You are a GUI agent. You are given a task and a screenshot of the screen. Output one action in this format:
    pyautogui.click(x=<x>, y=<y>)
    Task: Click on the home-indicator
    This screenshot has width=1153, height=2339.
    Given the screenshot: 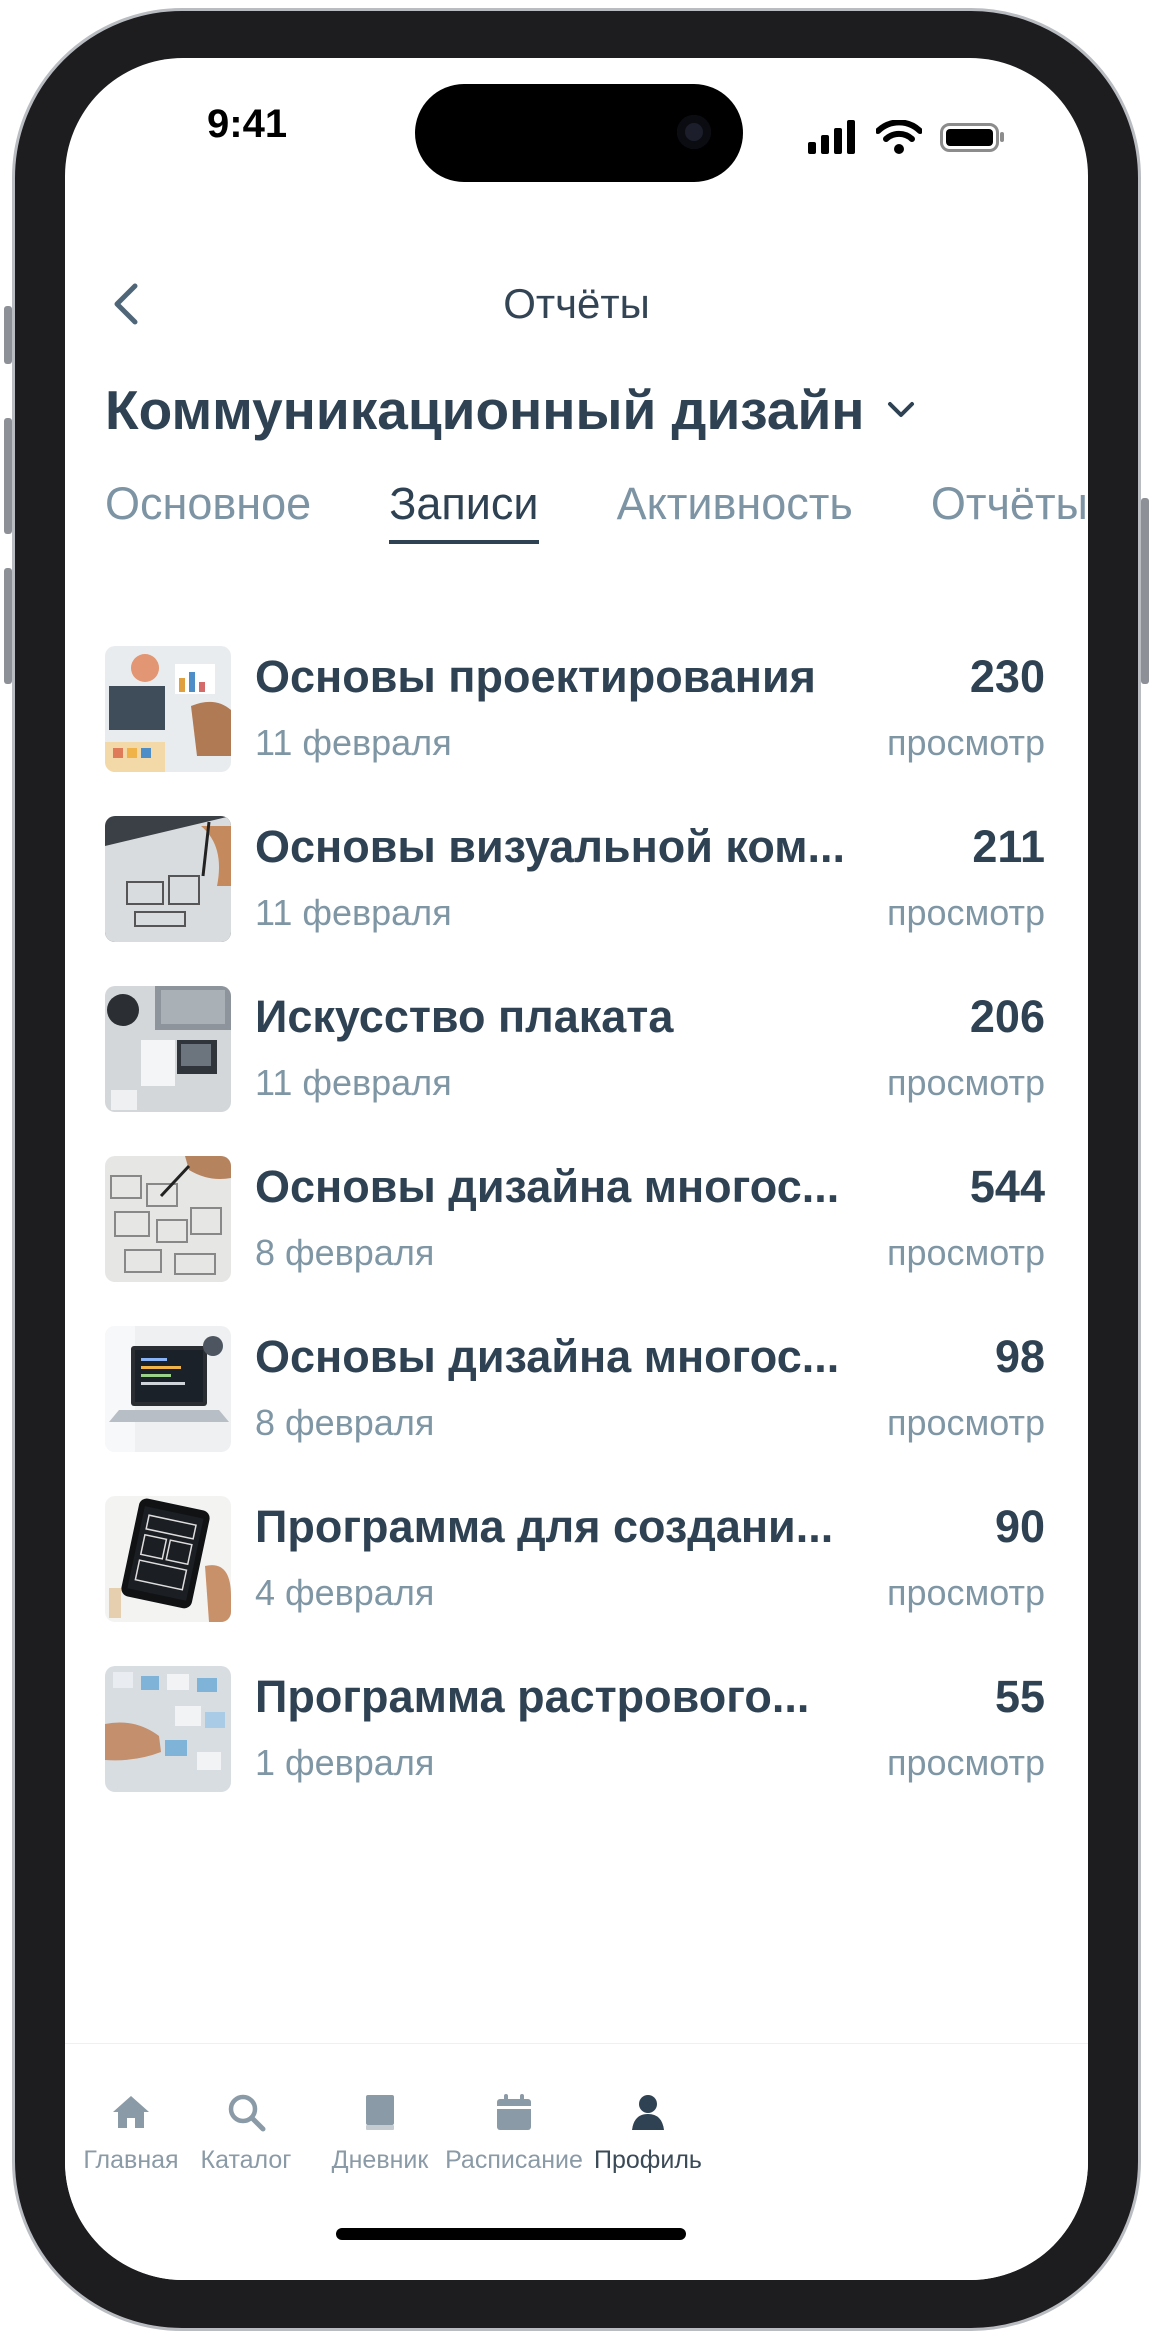 What is the action you would take?
    pyautogui.click(x=511, y=2234)
    